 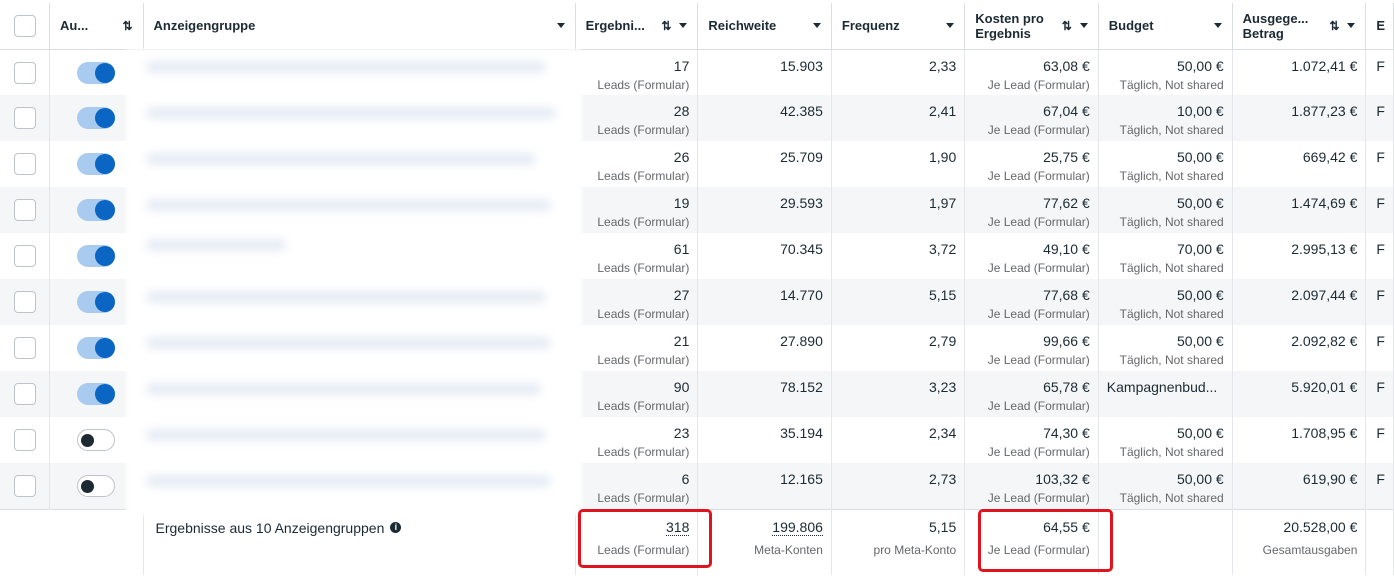 I want to click on total-reach-value: 199.806, so click(x=797, y=527).